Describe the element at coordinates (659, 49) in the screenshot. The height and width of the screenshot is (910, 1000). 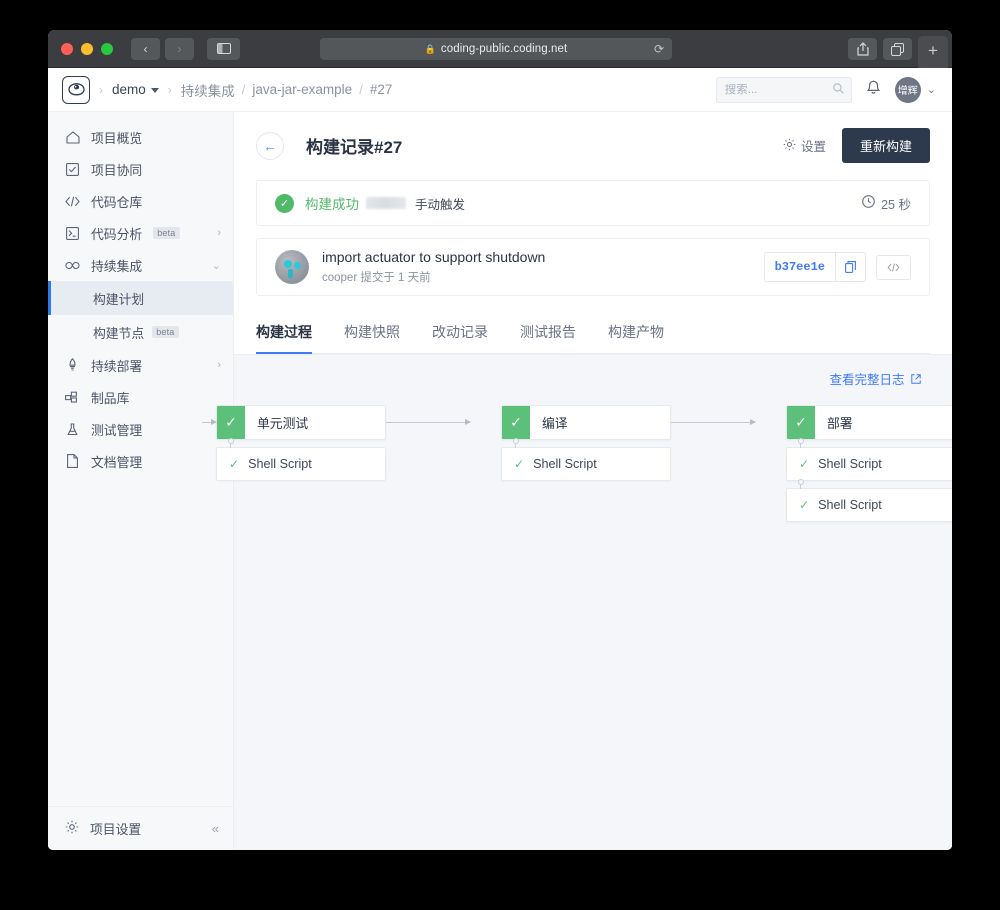
I see `reload-button: ⟳` at that location.